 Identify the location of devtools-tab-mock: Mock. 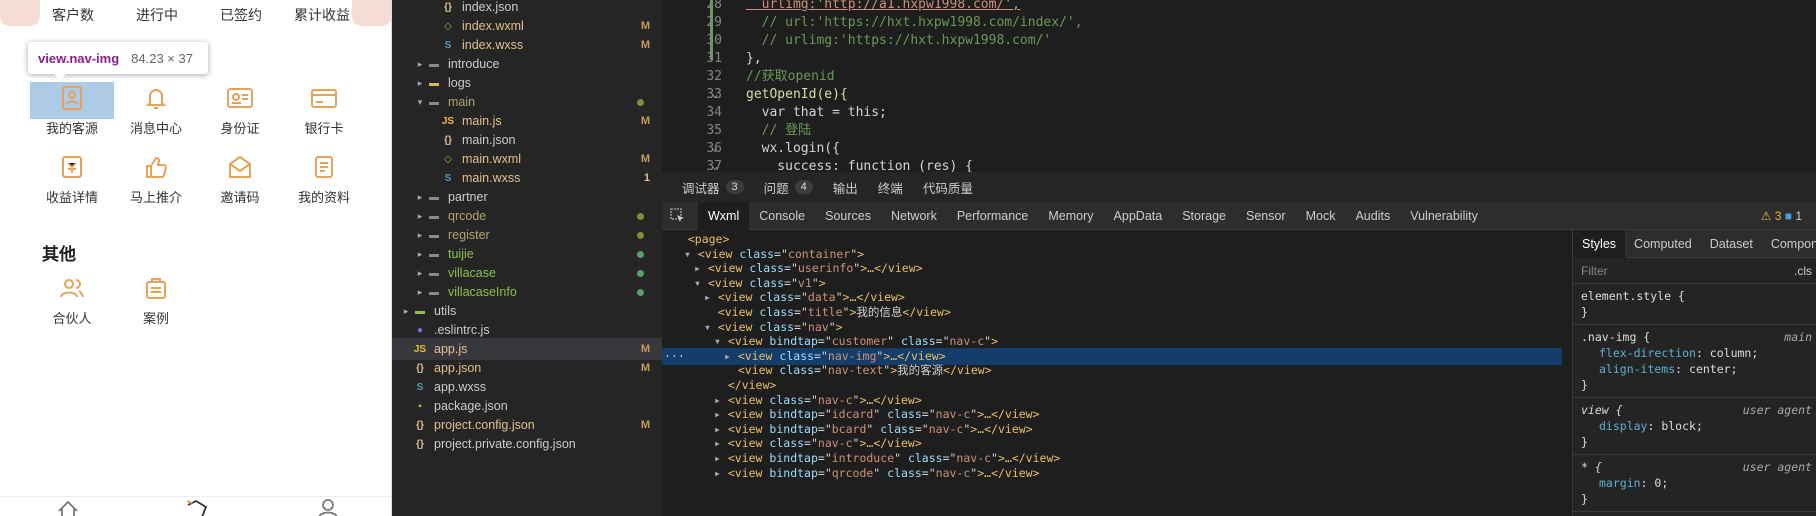
(1321, 216).